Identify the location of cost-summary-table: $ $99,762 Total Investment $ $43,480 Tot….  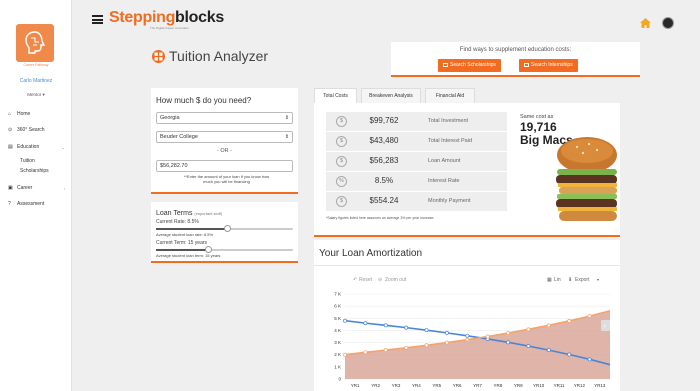
(416, 162).